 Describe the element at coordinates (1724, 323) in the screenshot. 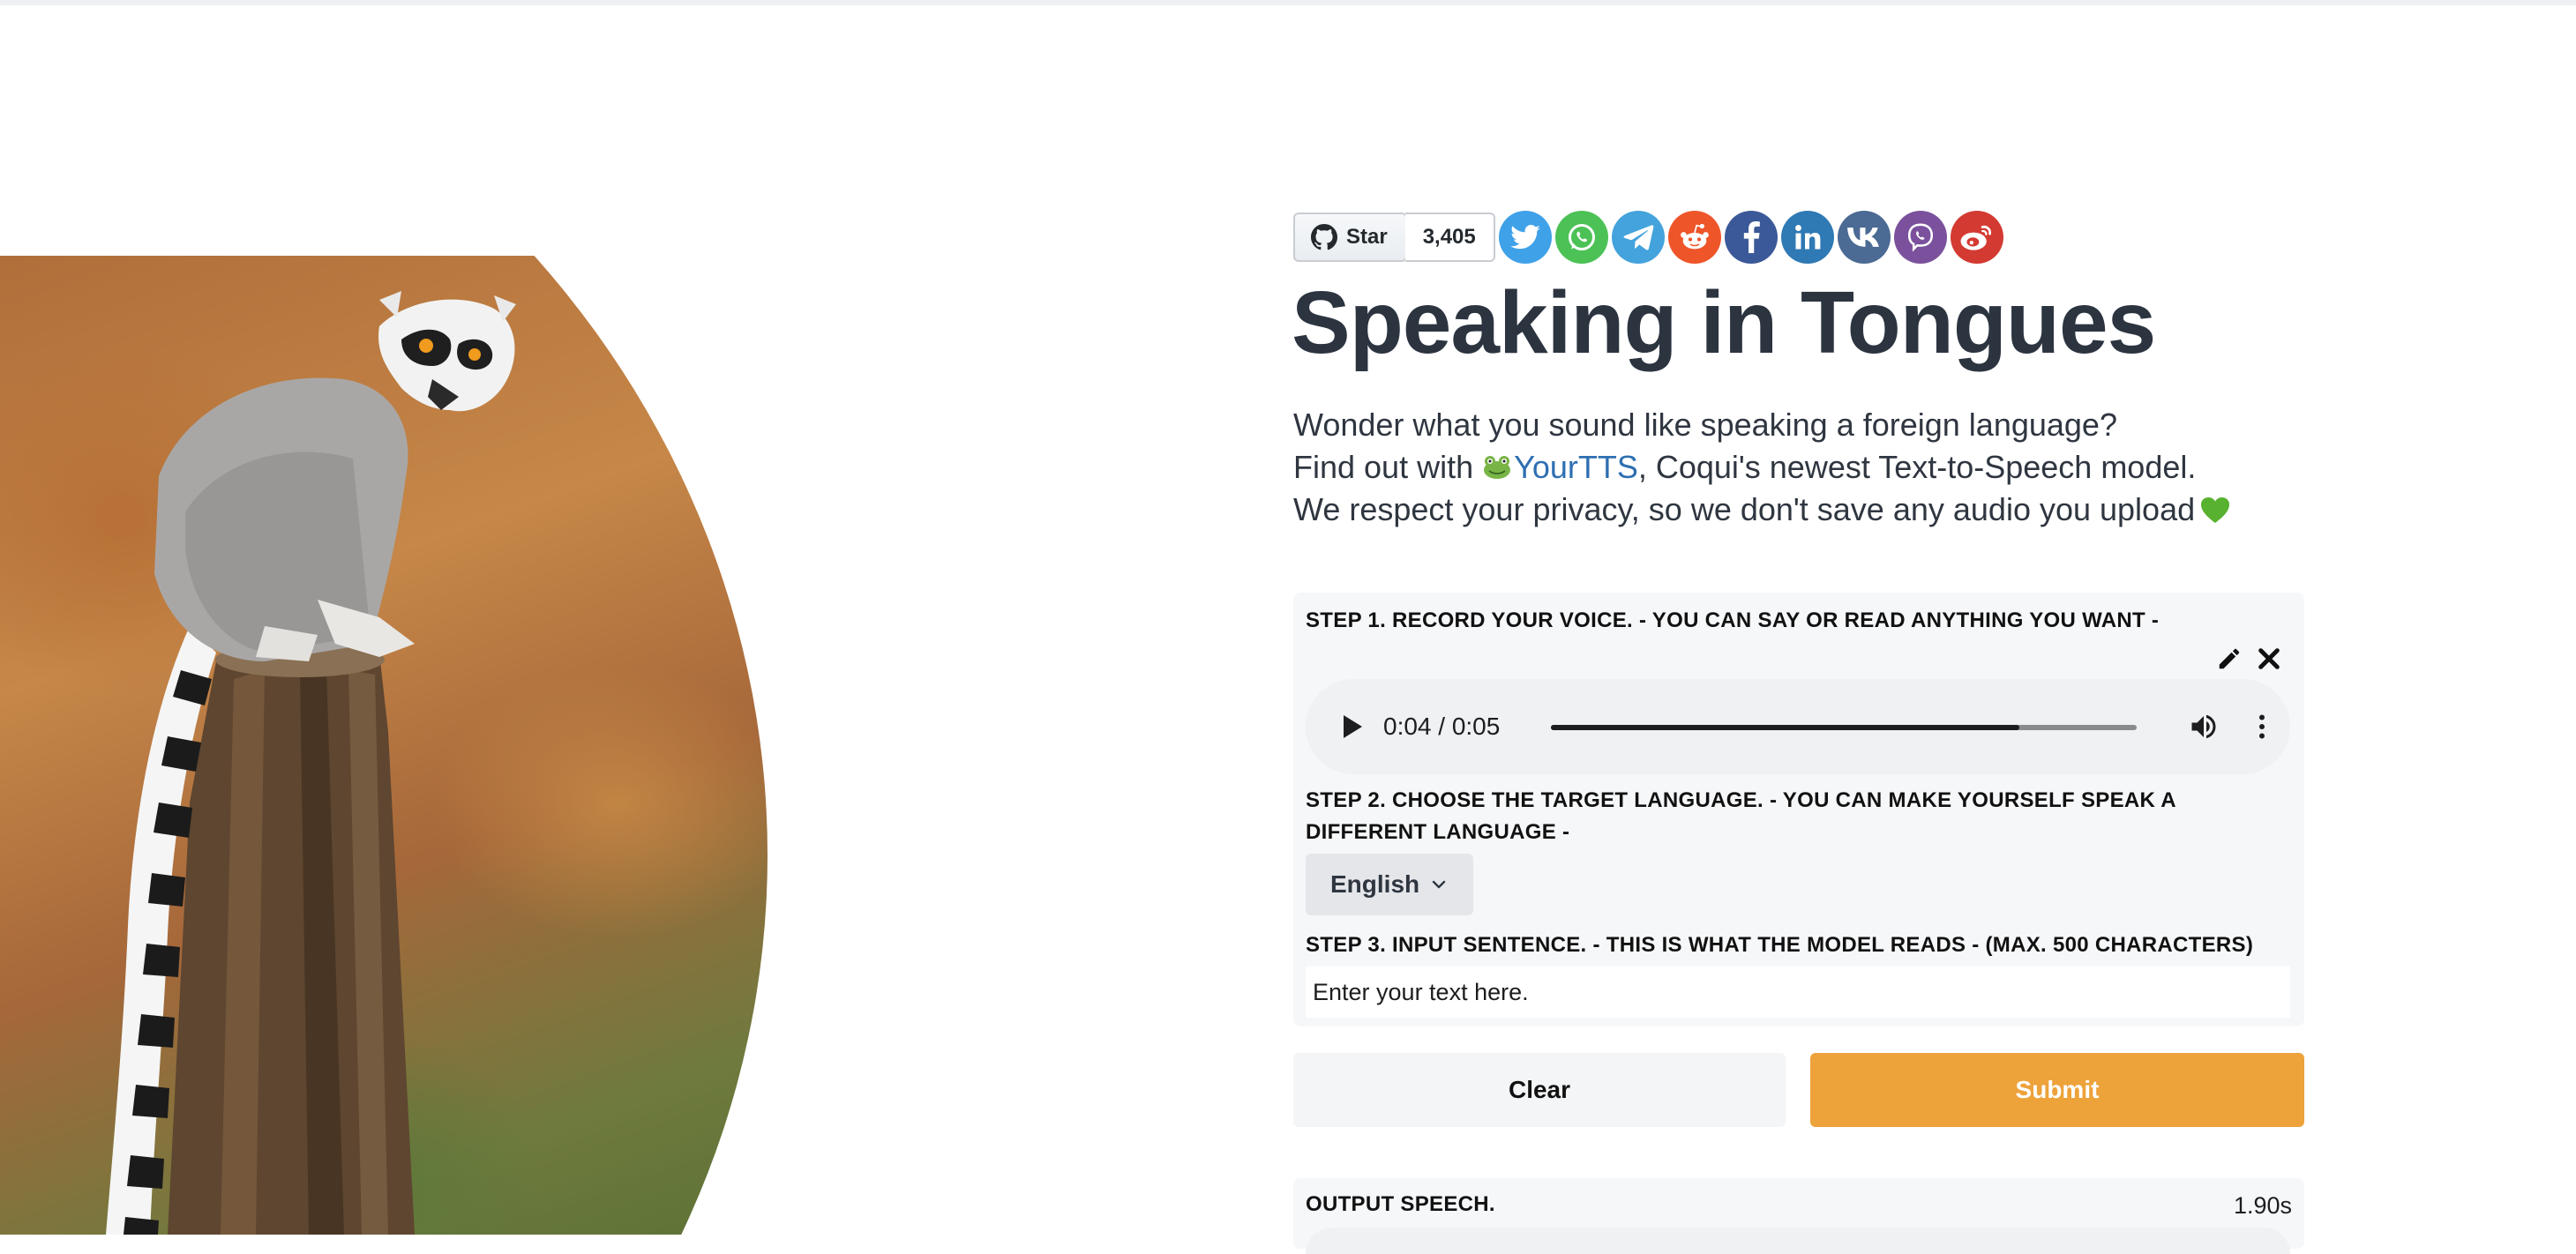

I see `page-title: Speaking in Tongues` at that location.